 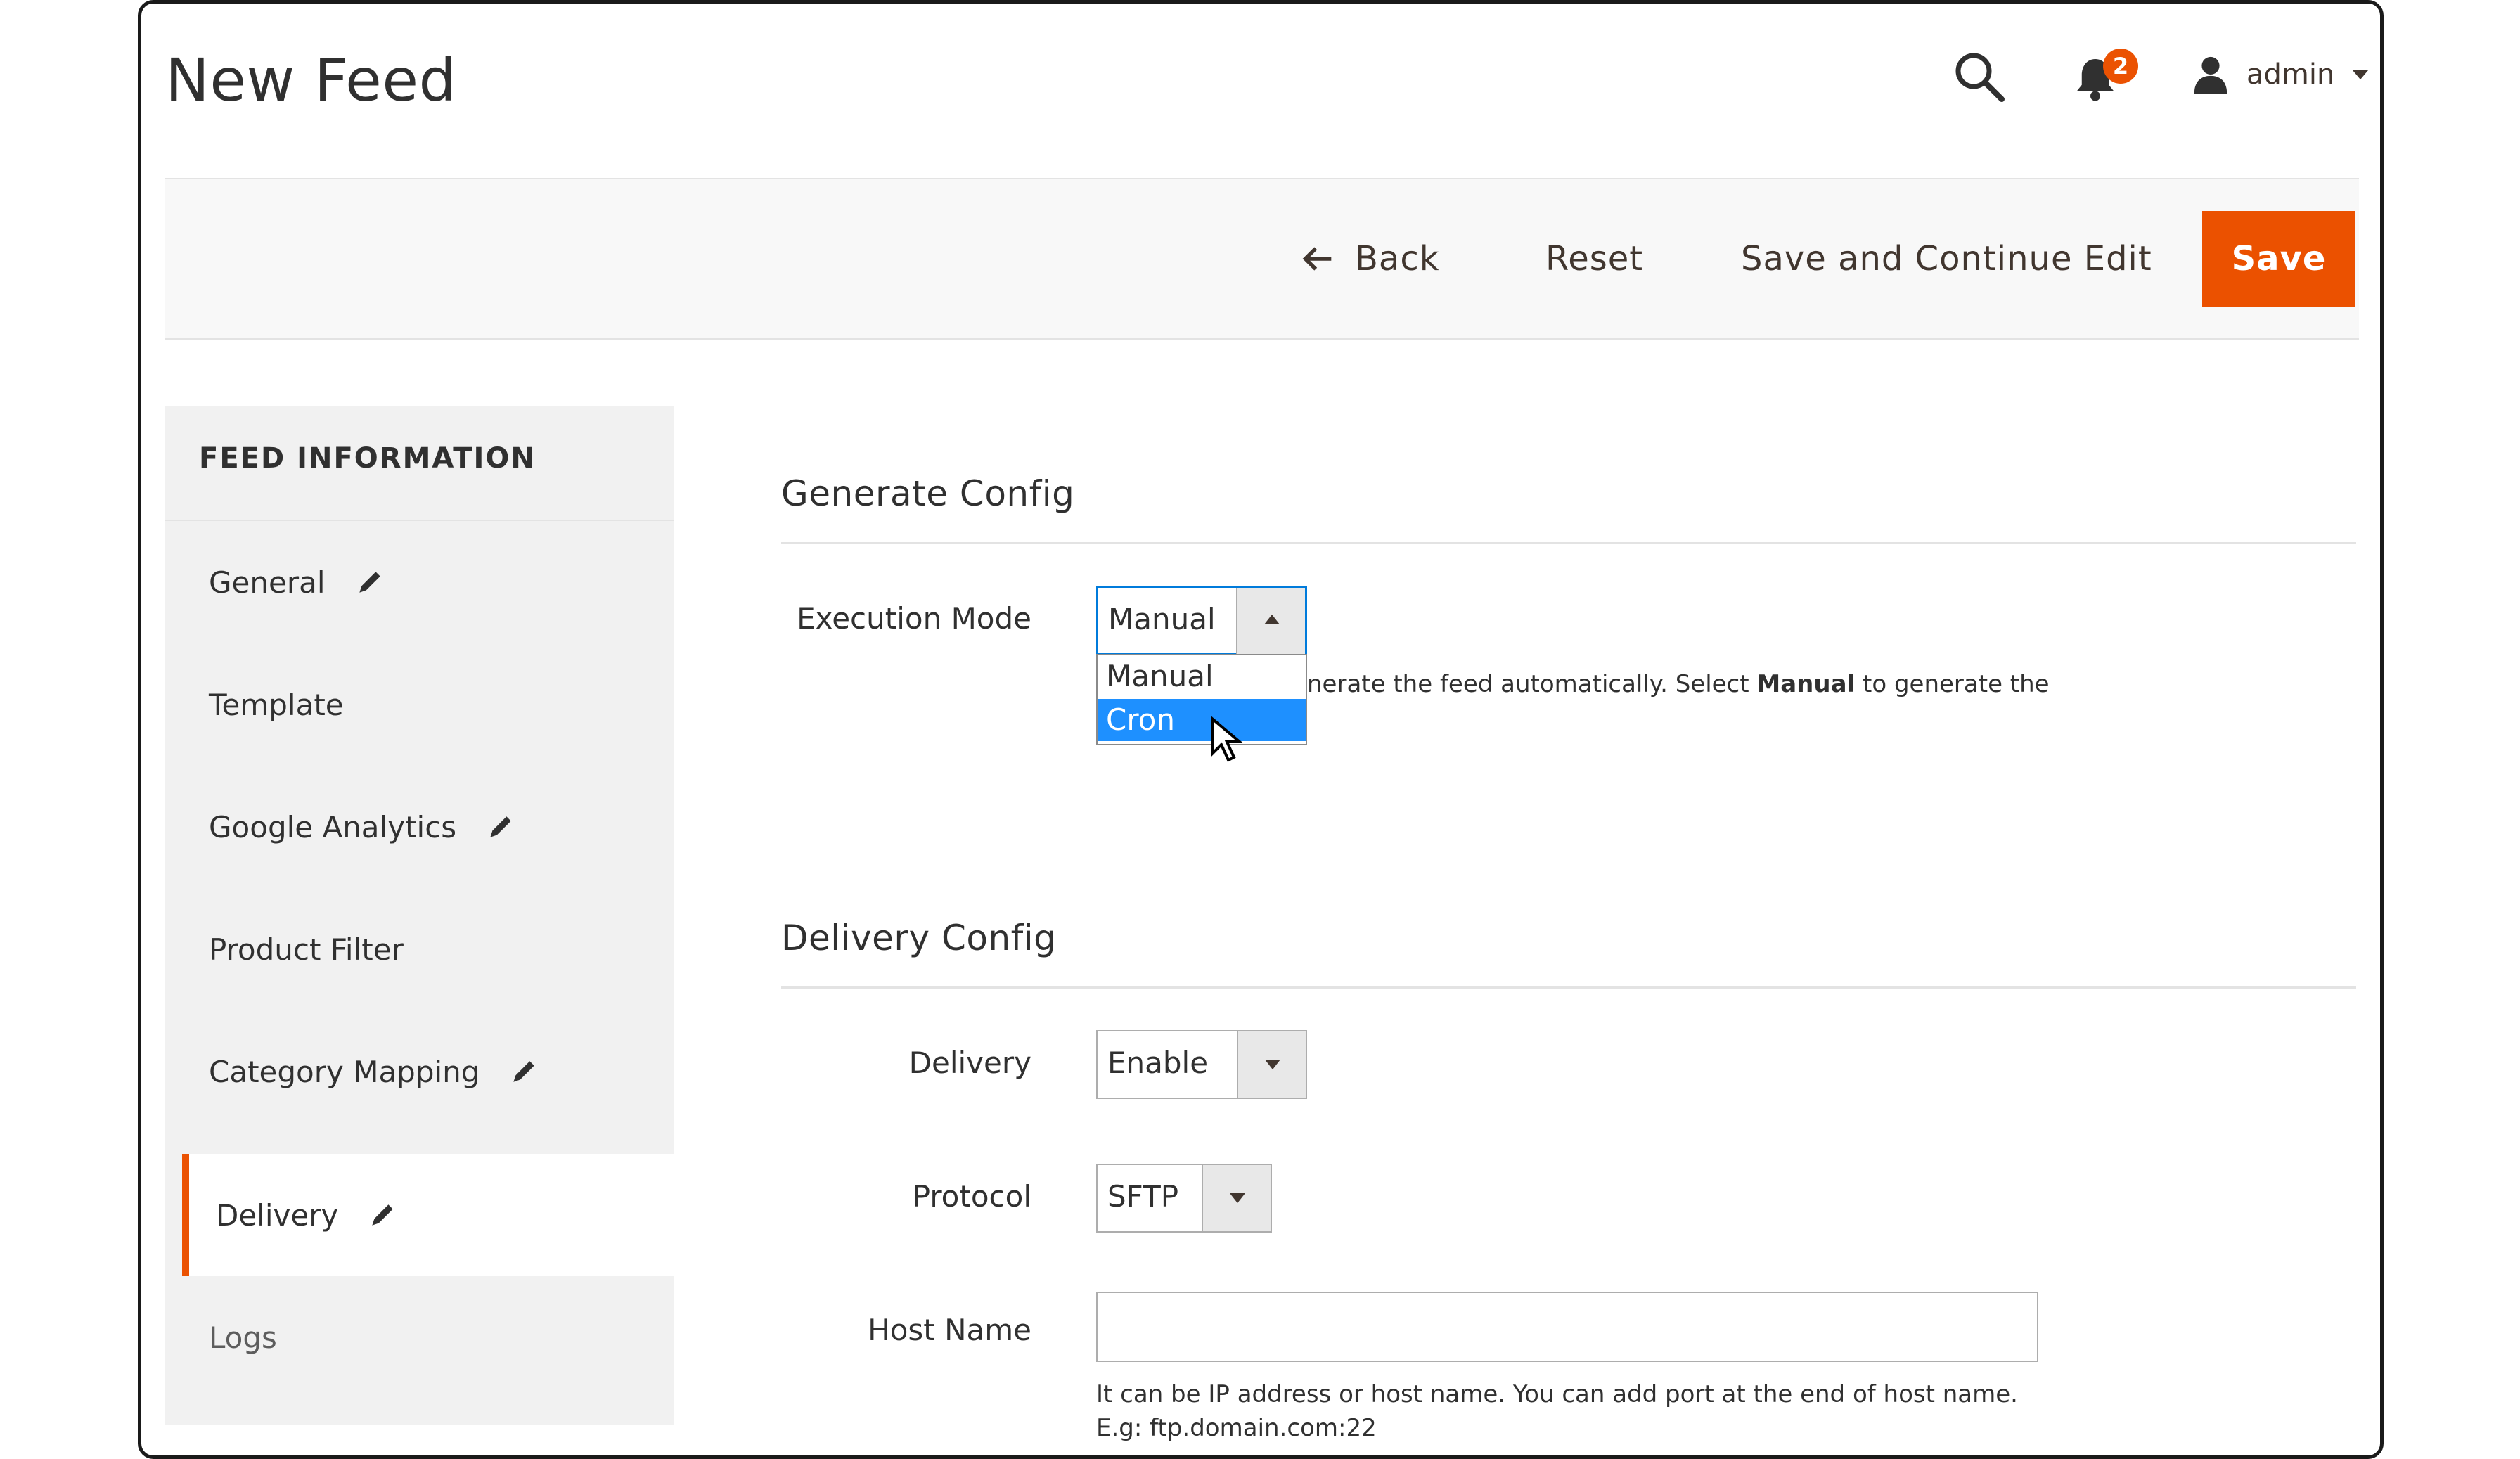 What do you see at coordinates (1397, 258) in the screenshot?
I see `back-label: Back` at bounding box center [1397, 258].